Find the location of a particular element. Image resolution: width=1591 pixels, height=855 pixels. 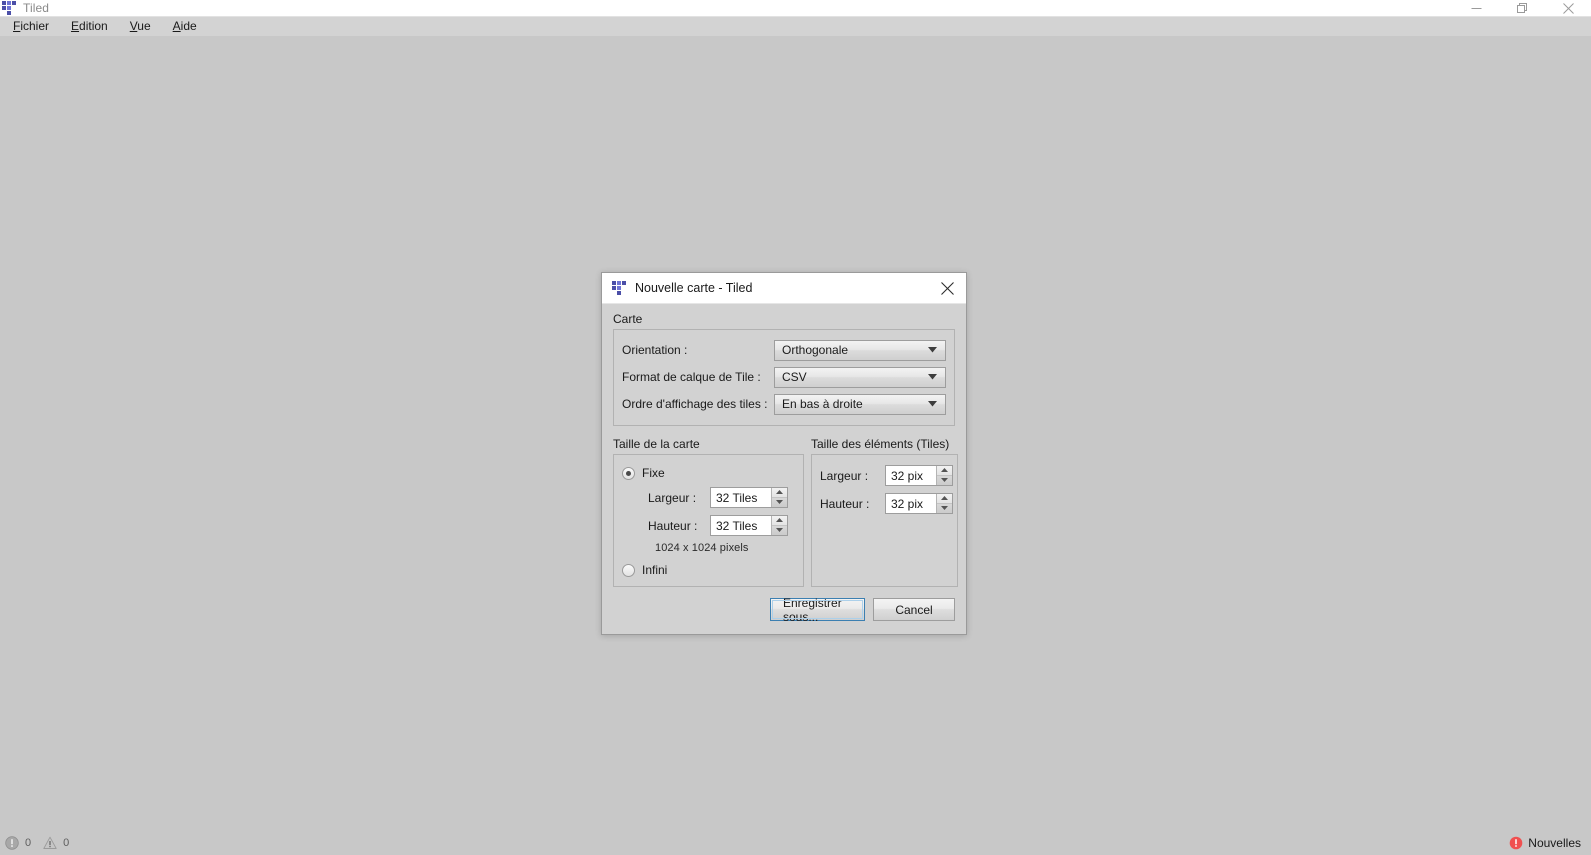

tile-size-group-title: Taille des éléments (Tiles) is located at coordinates (880, 444).